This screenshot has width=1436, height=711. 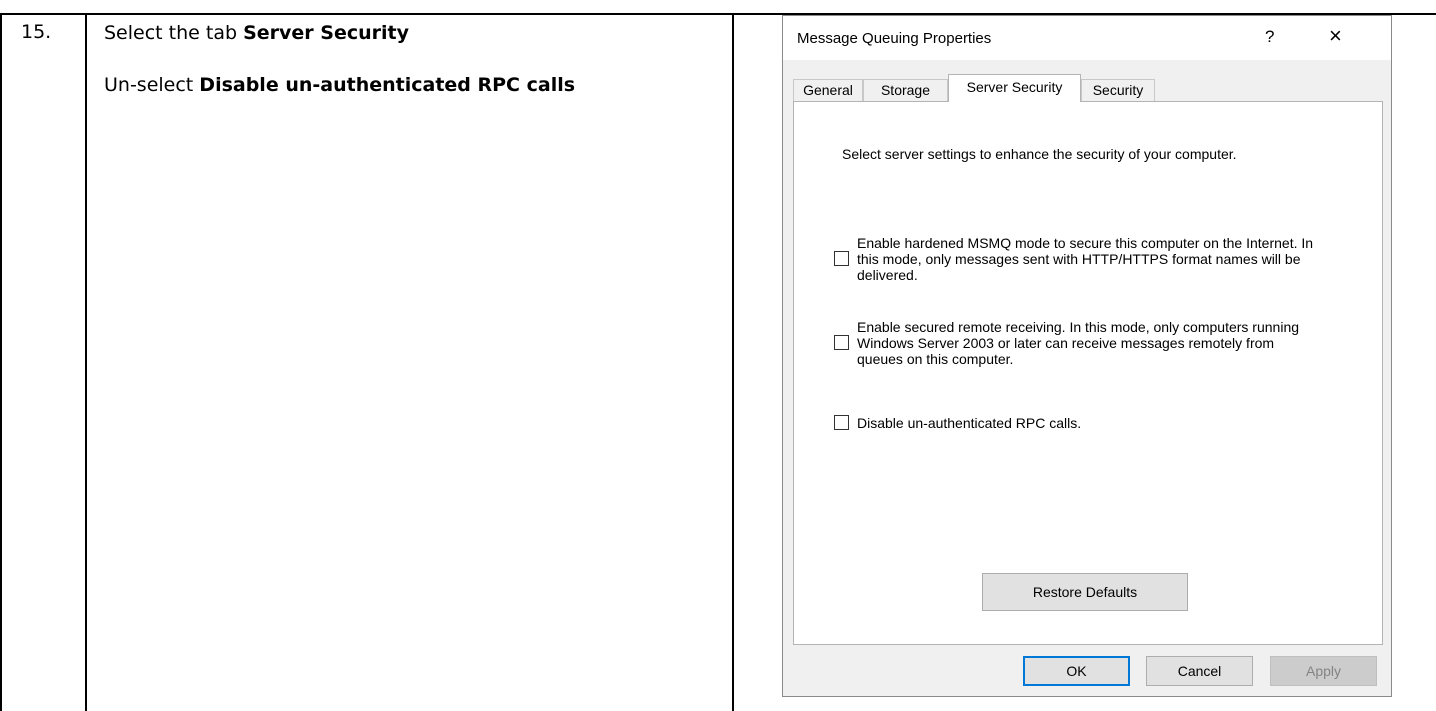 I want to click on tab-security: Security, so click(x=1118, y=90).